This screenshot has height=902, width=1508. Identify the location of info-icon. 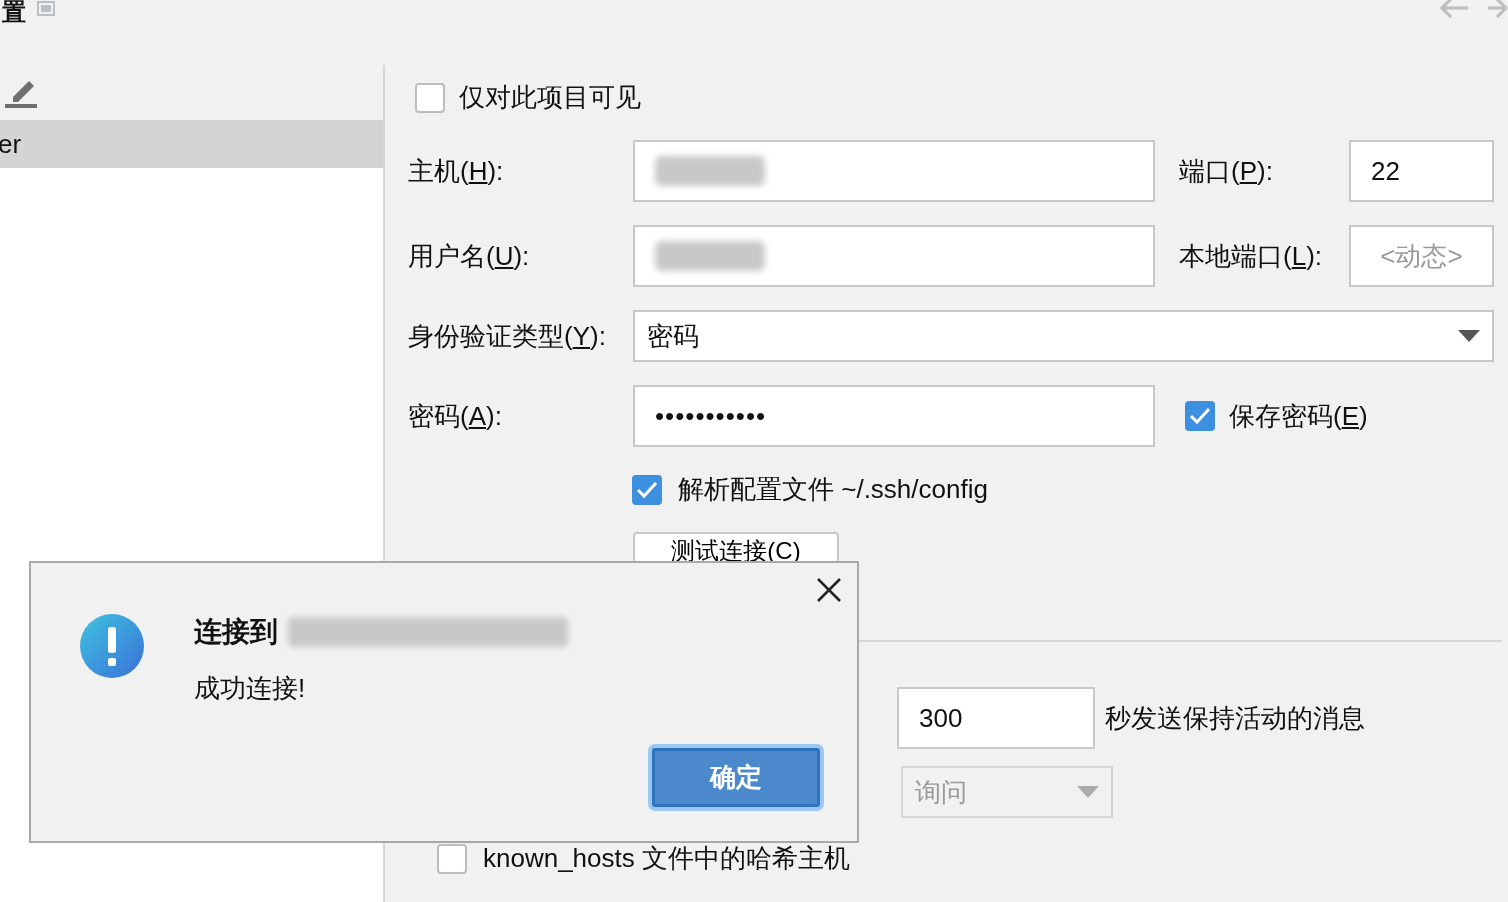
(112, 646).